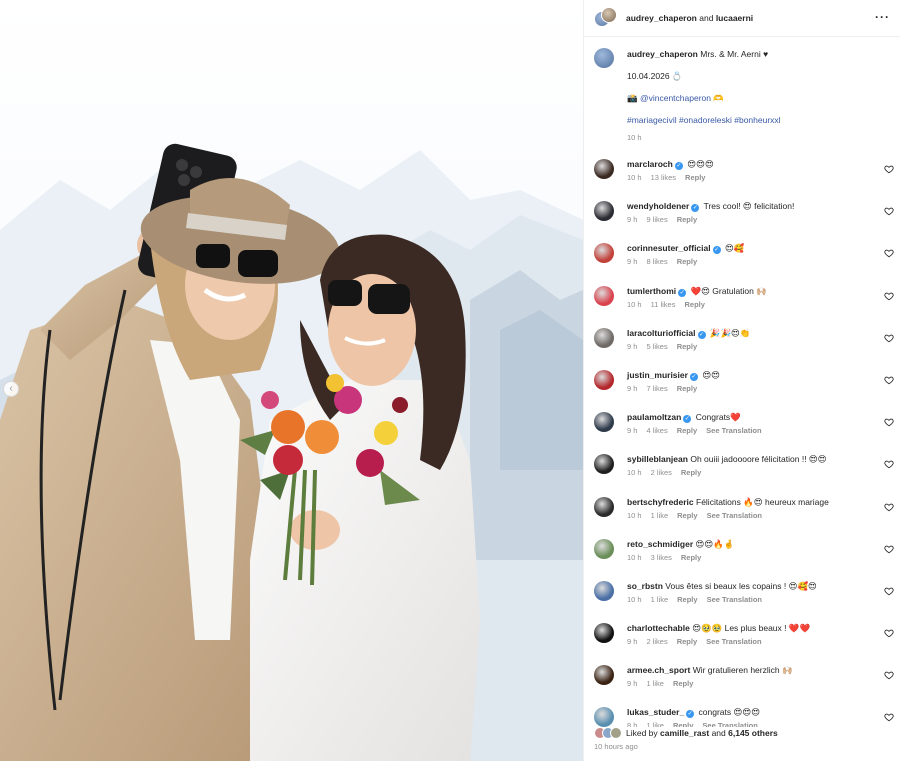  Describe the element at coordinates (742, 746) in the screenshot. I see `post-timestamp: 10 hours ago` at that location.